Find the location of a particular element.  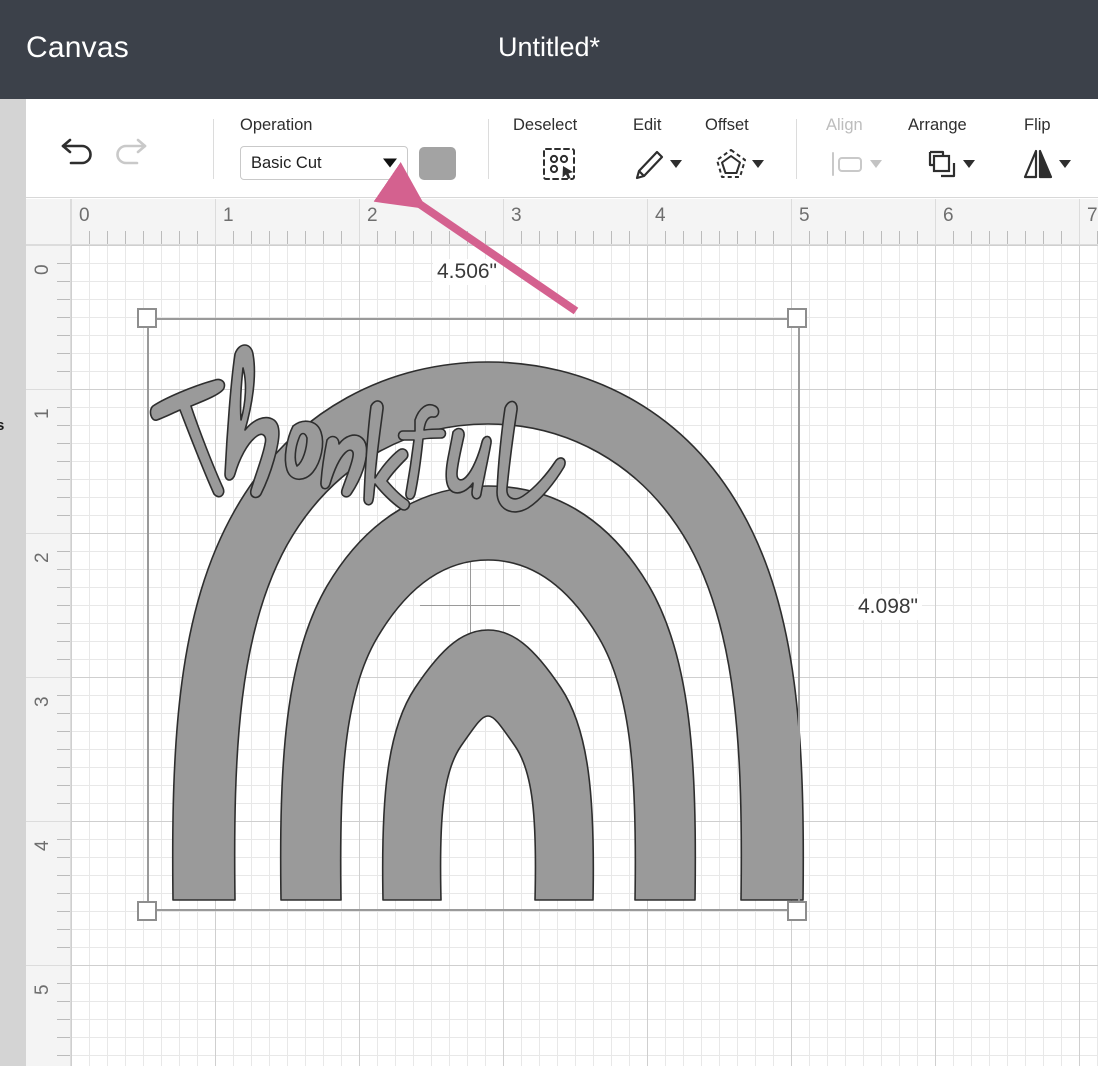

ruler-h-tick-4: 4 is located at coordinates (660, 215).